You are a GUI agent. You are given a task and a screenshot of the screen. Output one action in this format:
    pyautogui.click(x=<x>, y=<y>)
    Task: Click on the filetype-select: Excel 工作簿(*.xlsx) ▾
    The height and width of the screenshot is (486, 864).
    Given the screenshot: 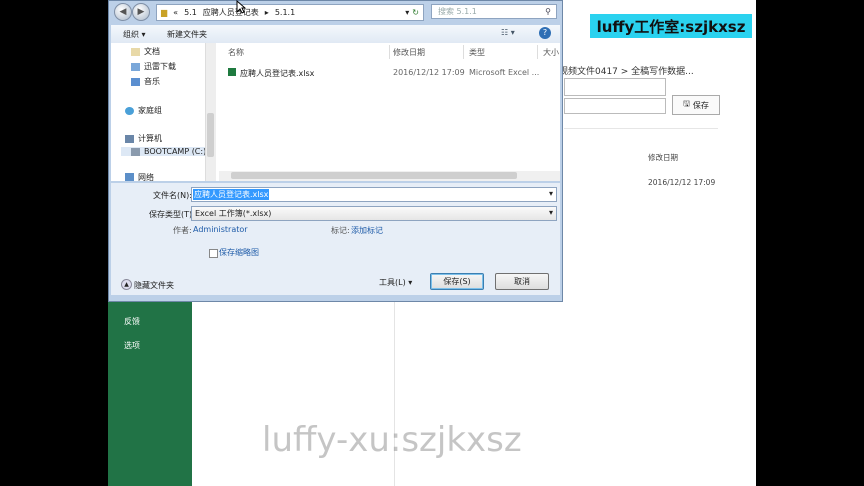 What is the action you would take?
    pyautogui.click(x=374, y=213)
    